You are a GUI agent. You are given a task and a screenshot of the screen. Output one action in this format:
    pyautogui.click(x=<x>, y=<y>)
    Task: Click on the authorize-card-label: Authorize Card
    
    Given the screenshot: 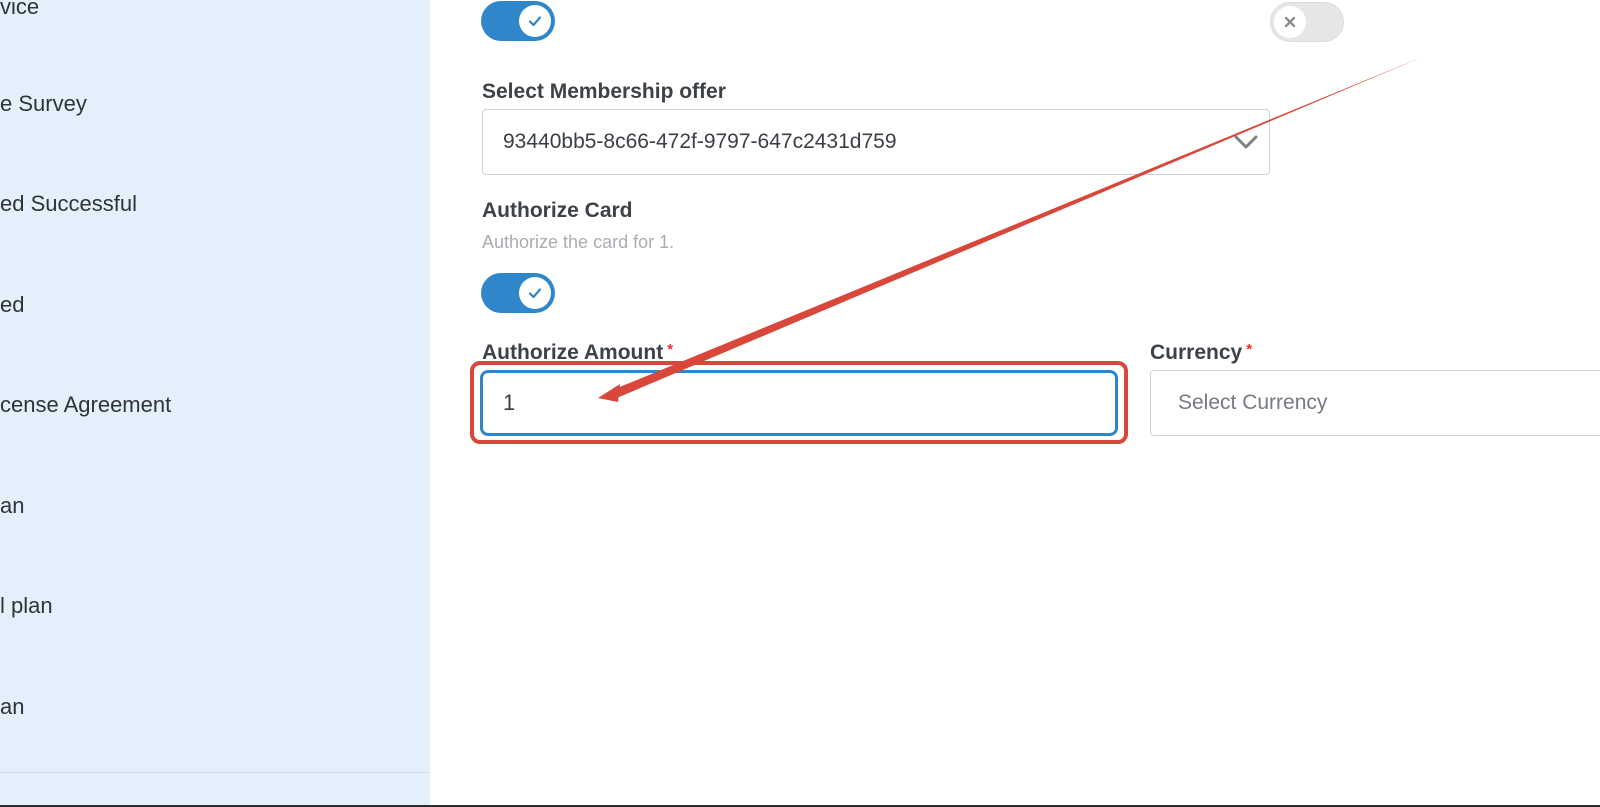 What is the action you would take?
    pyautogui.click(x=557, y=210)
    